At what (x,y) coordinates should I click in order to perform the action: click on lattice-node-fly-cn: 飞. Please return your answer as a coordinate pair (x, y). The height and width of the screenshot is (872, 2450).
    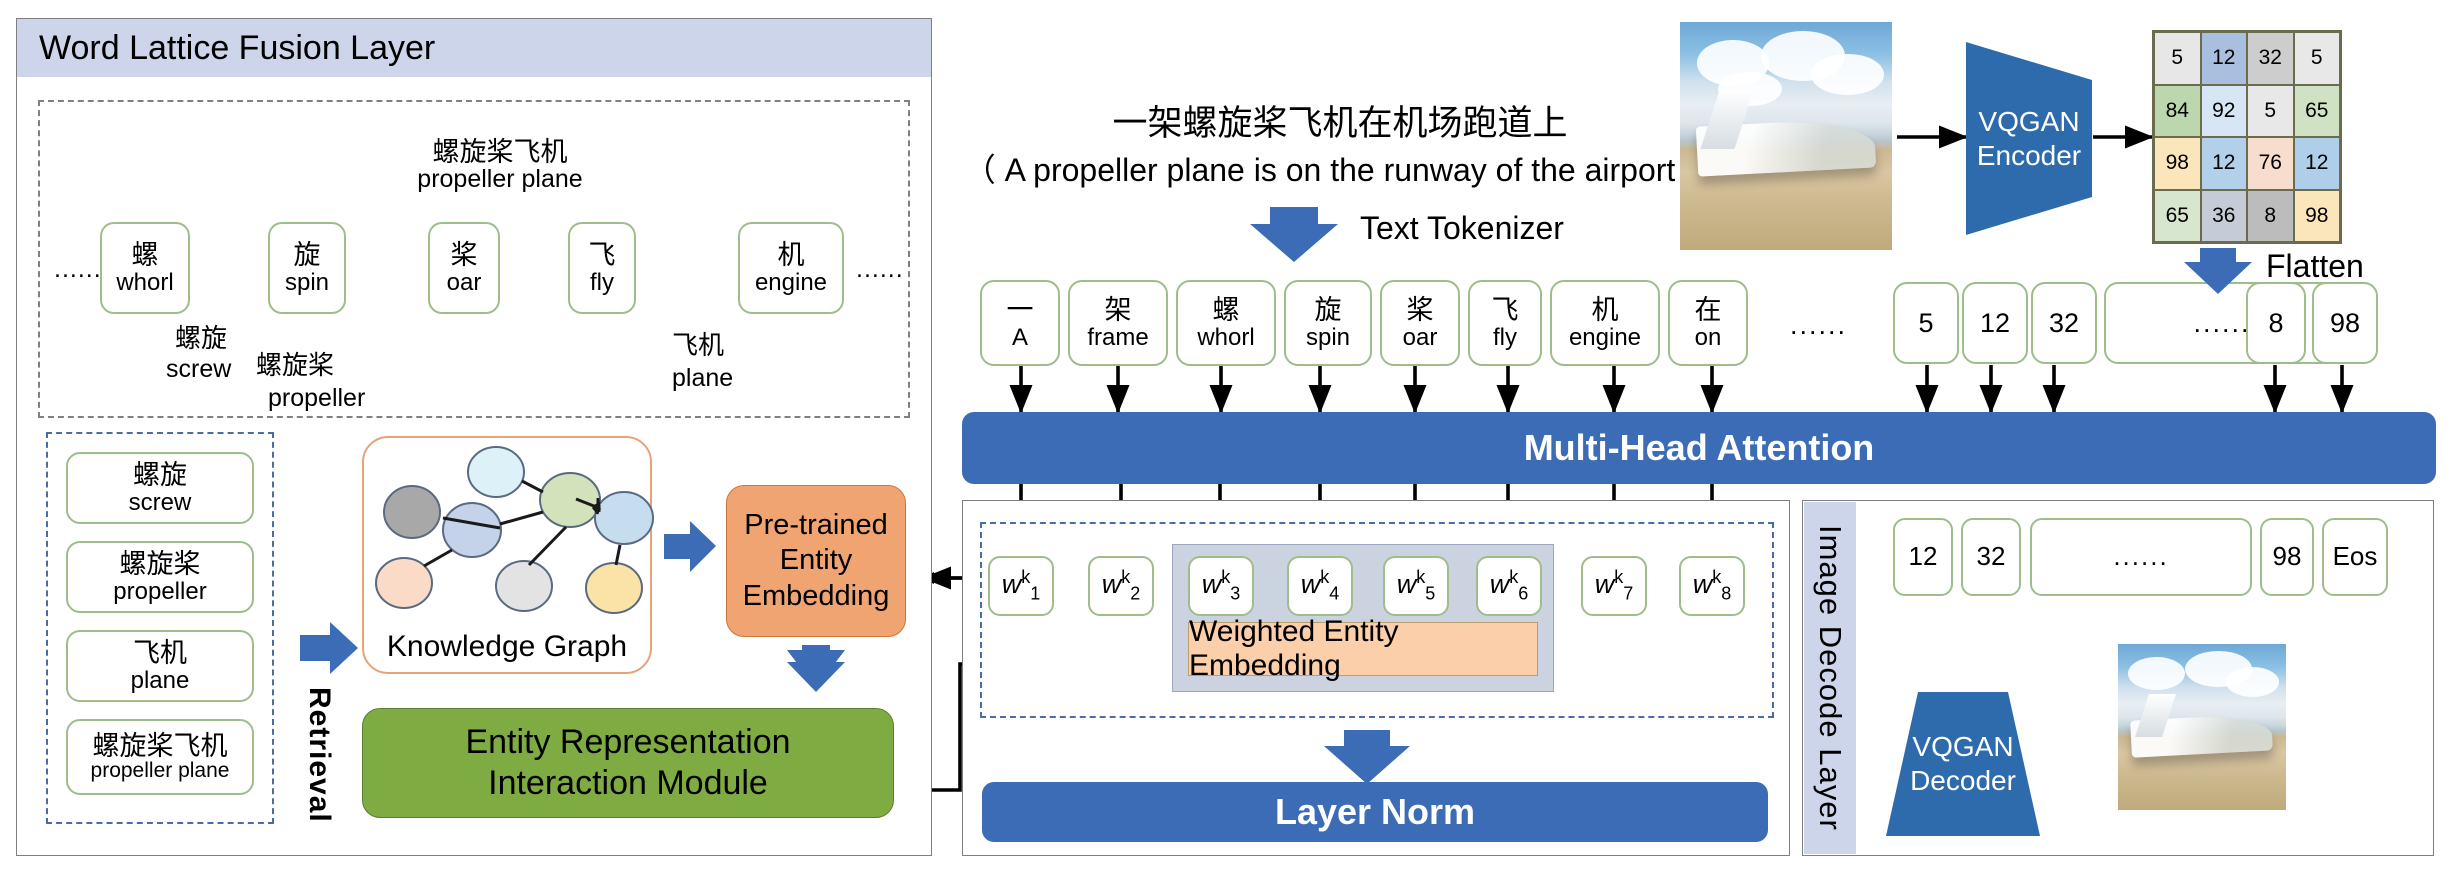
    Looking at the image, I should click on (602, 255).